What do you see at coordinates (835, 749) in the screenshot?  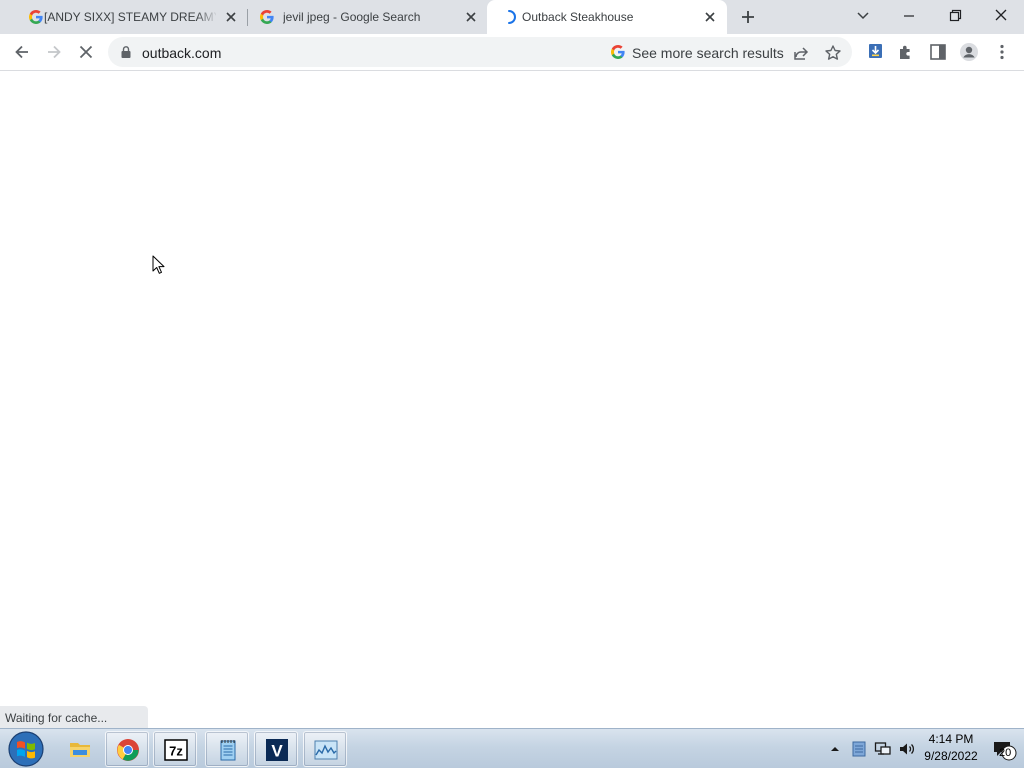 I see `show-hidden-icons-arrow-icon` at bounding box center [835, 749].